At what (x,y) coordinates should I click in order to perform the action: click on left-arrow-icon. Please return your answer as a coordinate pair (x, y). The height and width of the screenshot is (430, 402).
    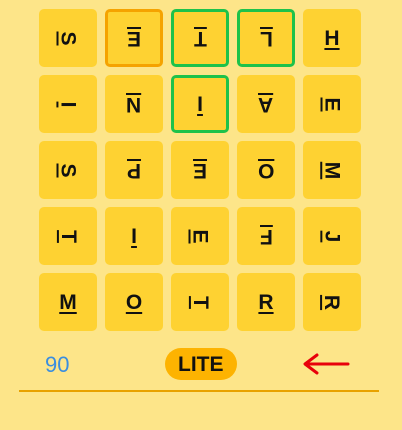
    Looking at the image, I should click on (326, 364).